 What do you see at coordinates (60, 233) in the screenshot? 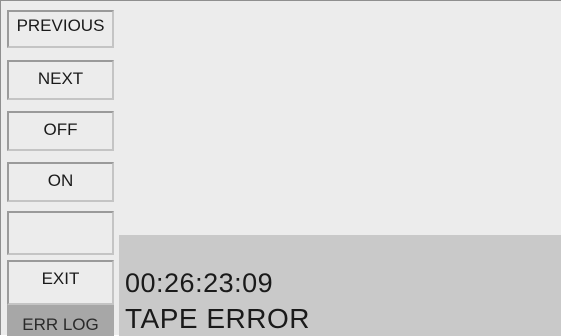
I see `blank-softkey` at bounding box center [60, 233].